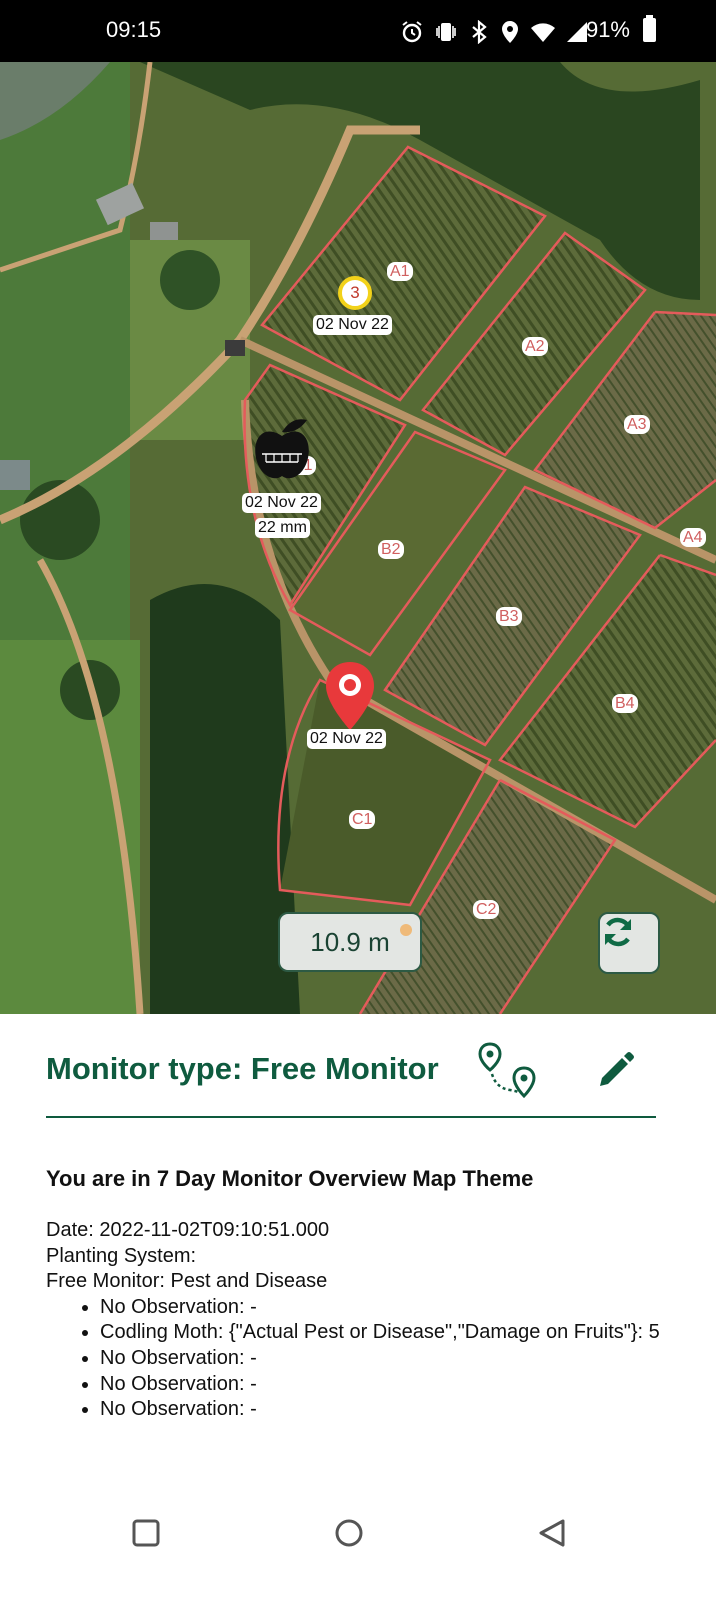 The image size is (716, 1600). What do you see at coordinates (282, 449) in the screenshot?
I see `apple-icon` at bounding box center [282, 449].